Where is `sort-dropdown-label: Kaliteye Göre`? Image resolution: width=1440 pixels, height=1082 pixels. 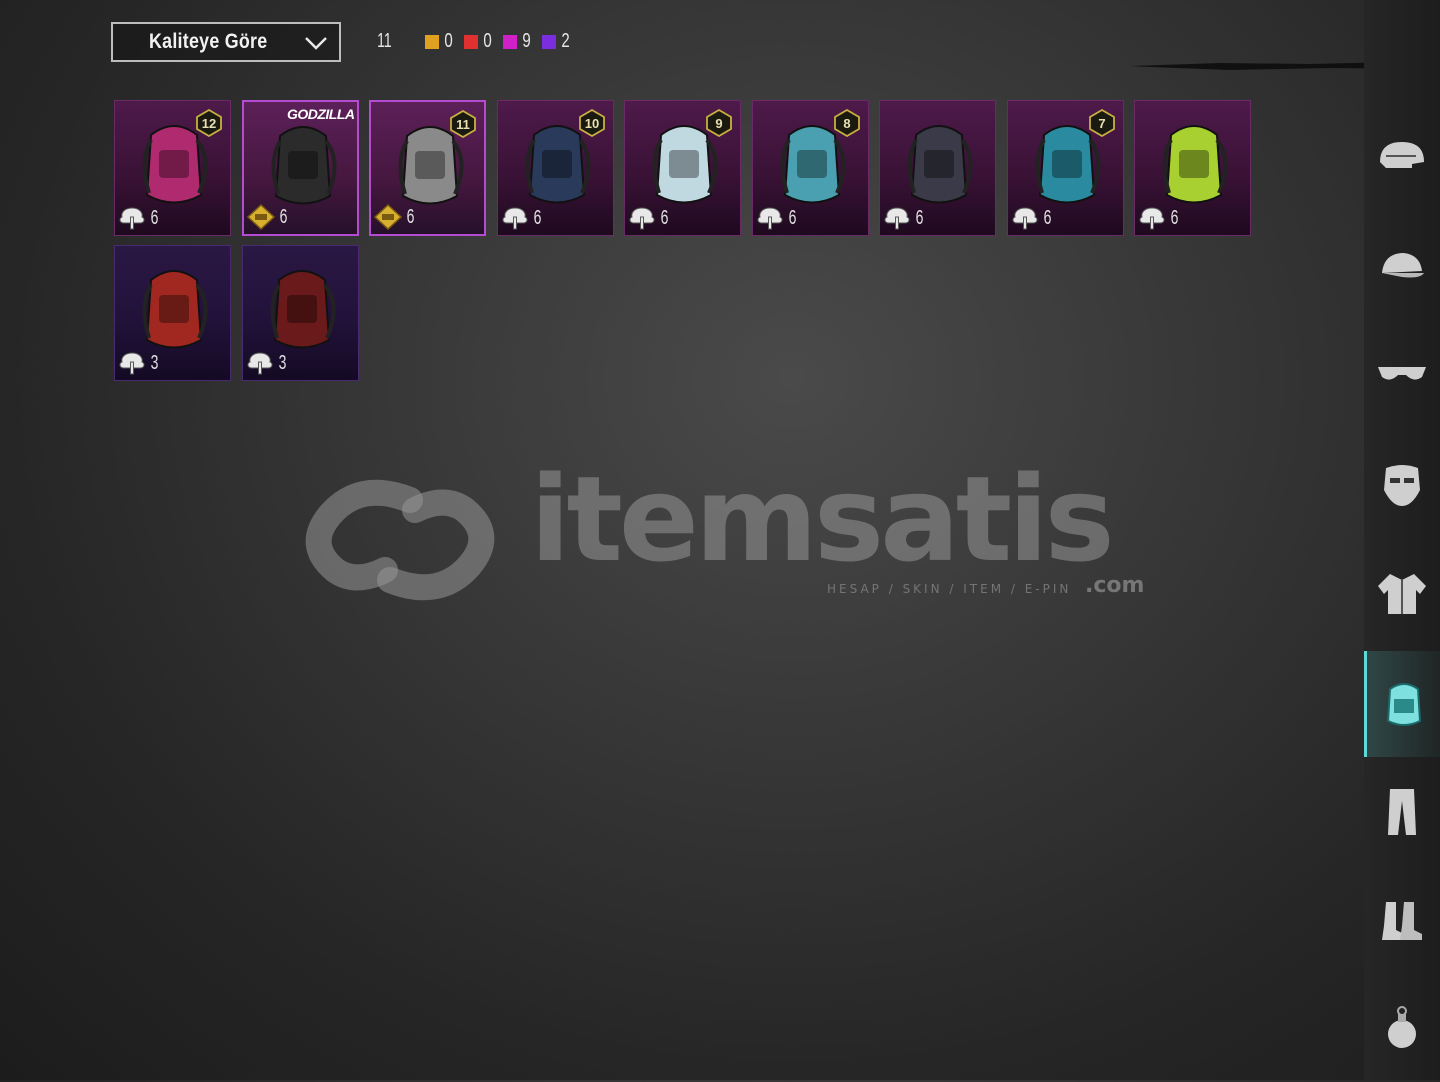
sort-dropdown-label: Kaliteye Göre is located at coordinates (208, 41).